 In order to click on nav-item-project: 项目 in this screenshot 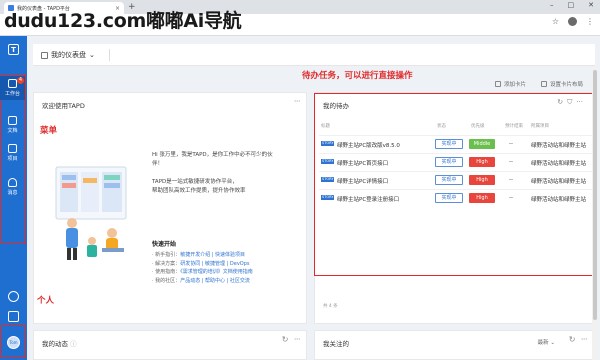, I will do `click(12, 153)`.